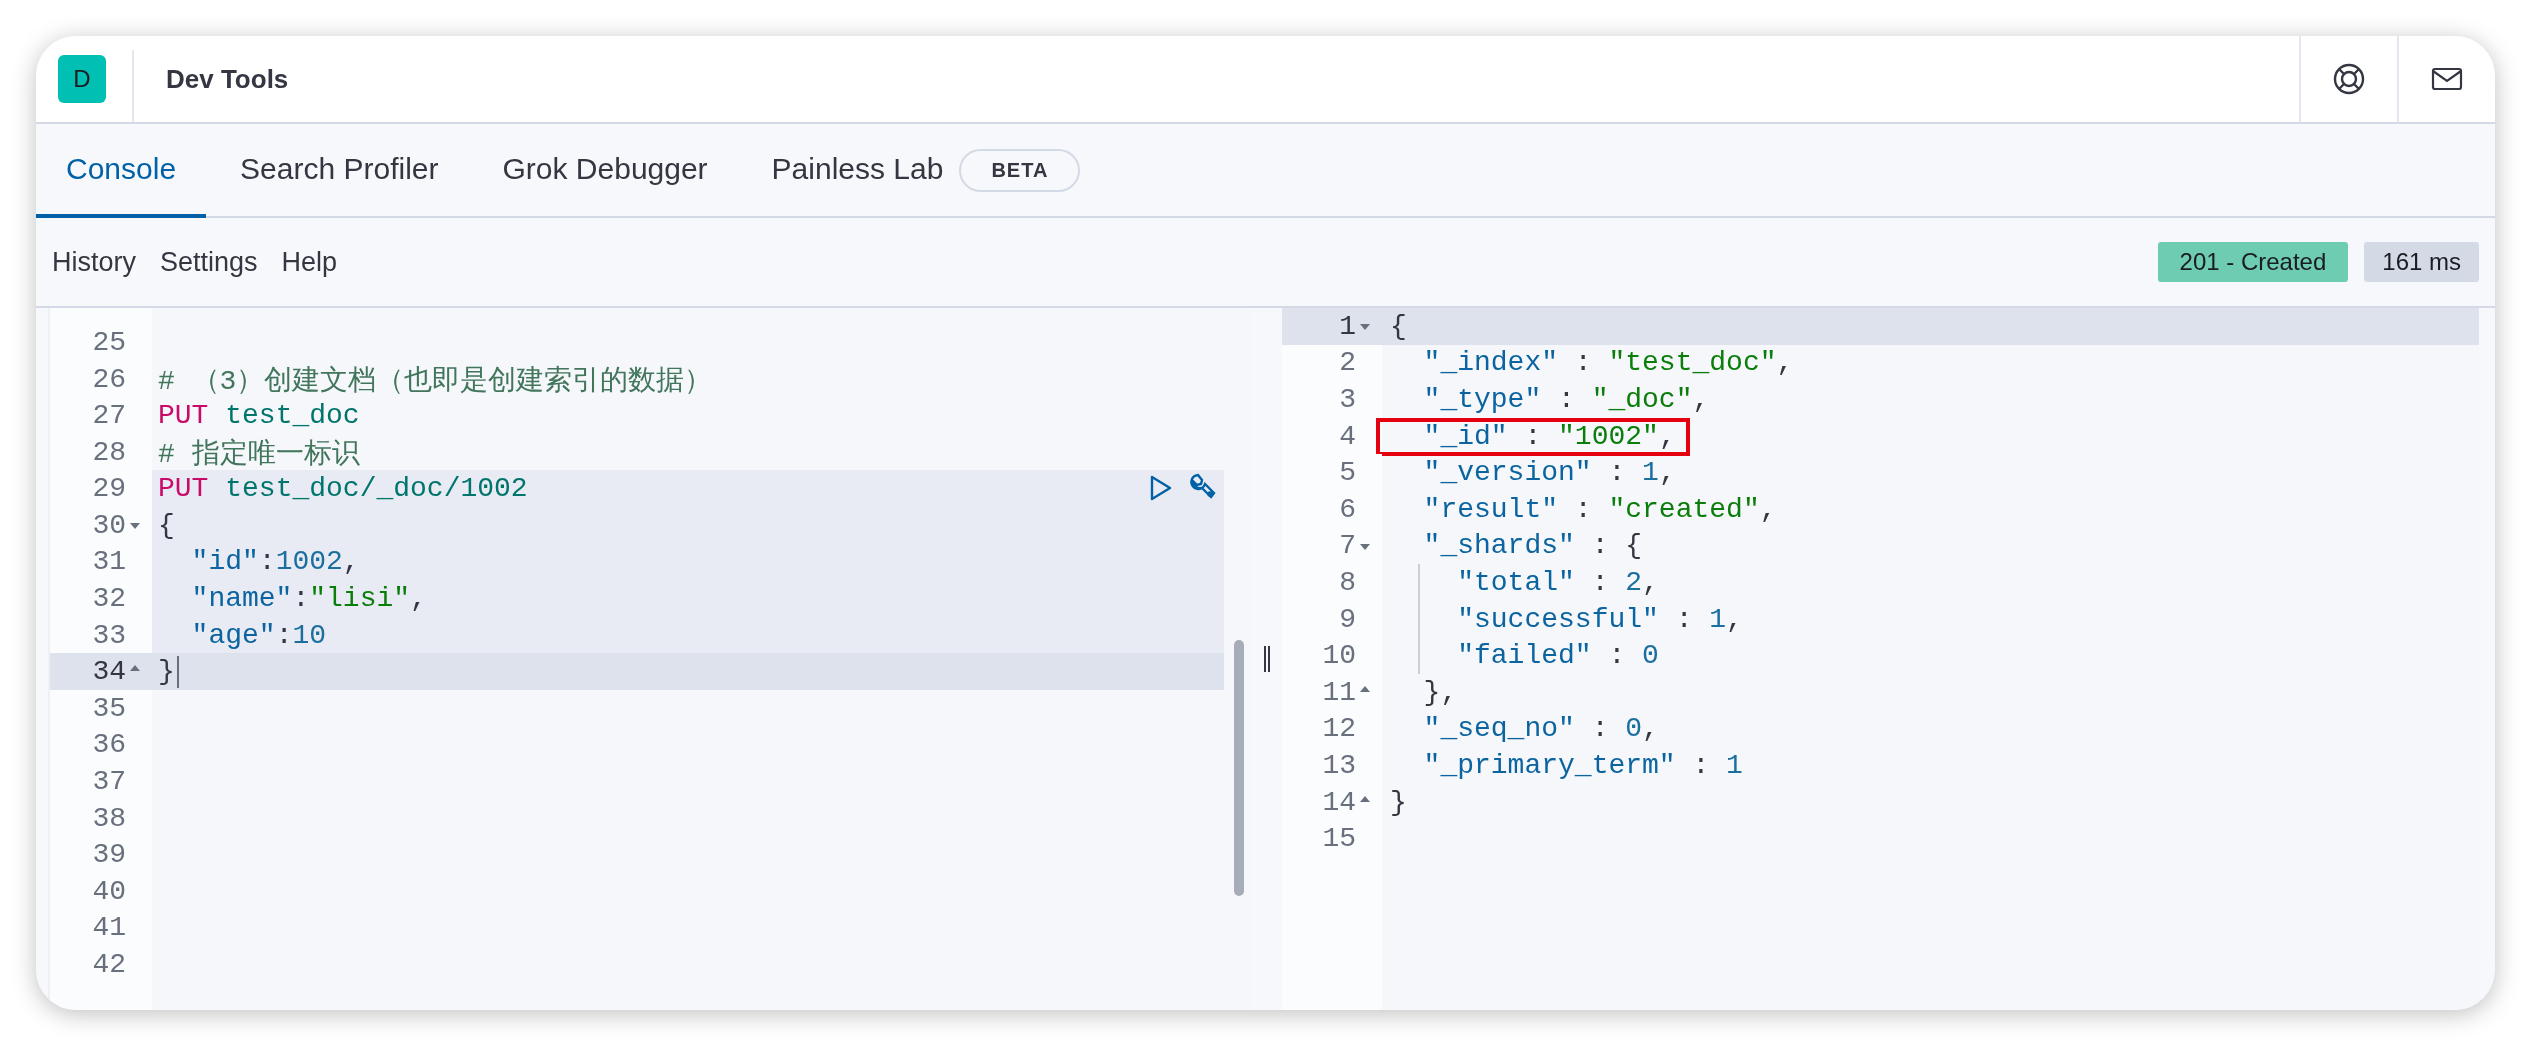 This screenshot has width=2530, height=1046. I want to click on scrollbar, so click(1239, 768).